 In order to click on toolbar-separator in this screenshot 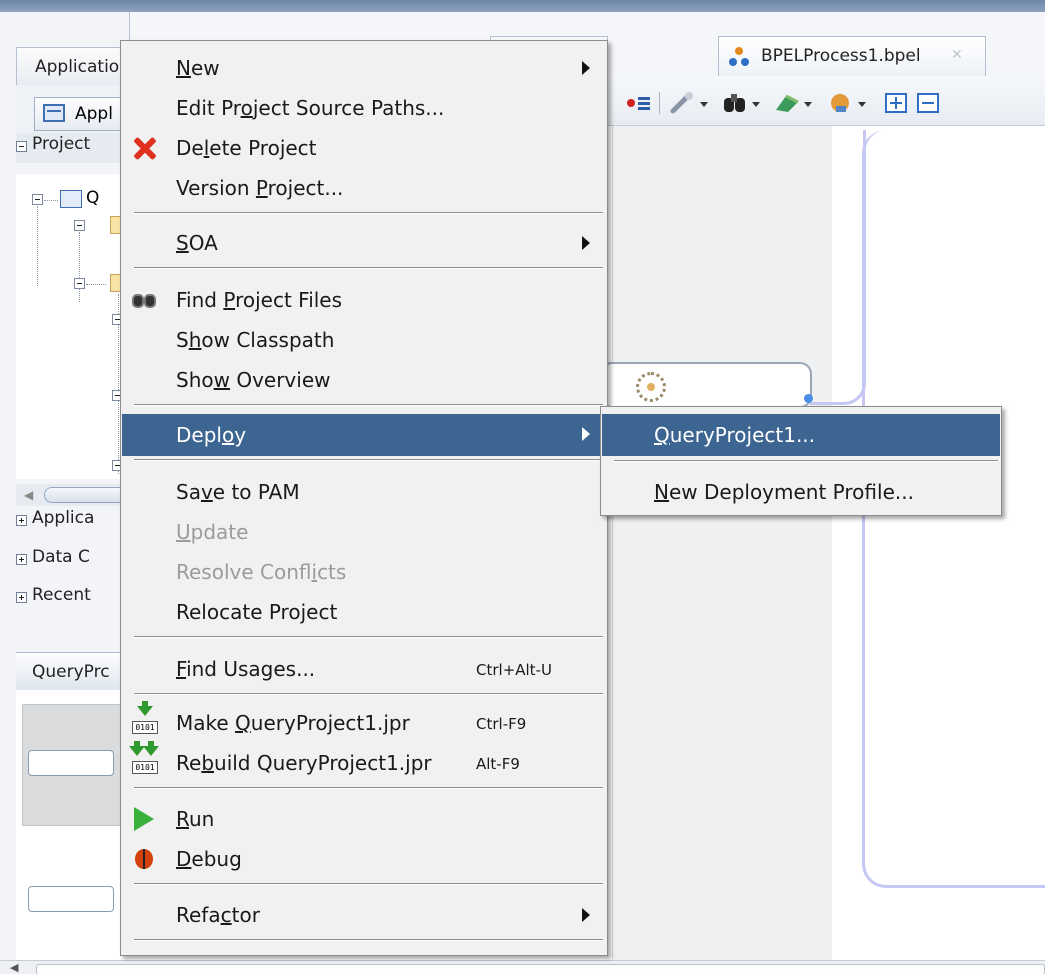, I will do `click(659, 103)`.